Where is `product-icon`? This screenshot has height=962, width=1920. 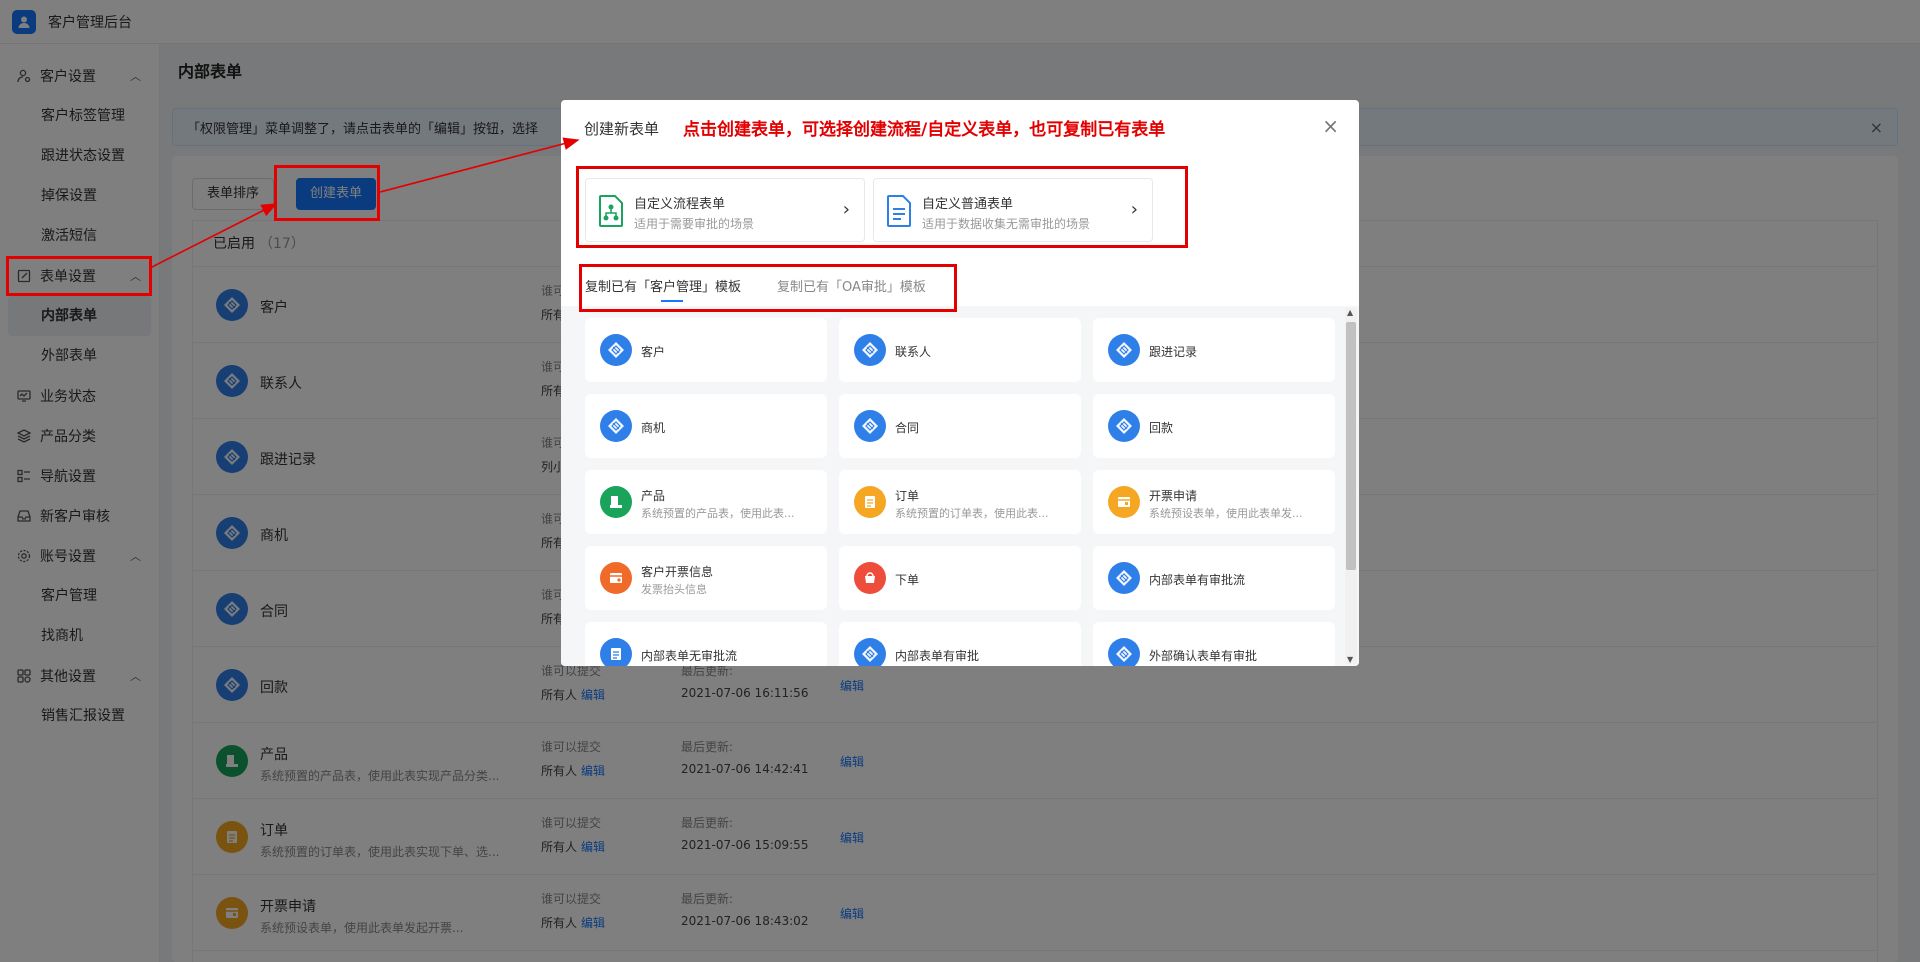
product-icon is located at coordinates (616, 502).